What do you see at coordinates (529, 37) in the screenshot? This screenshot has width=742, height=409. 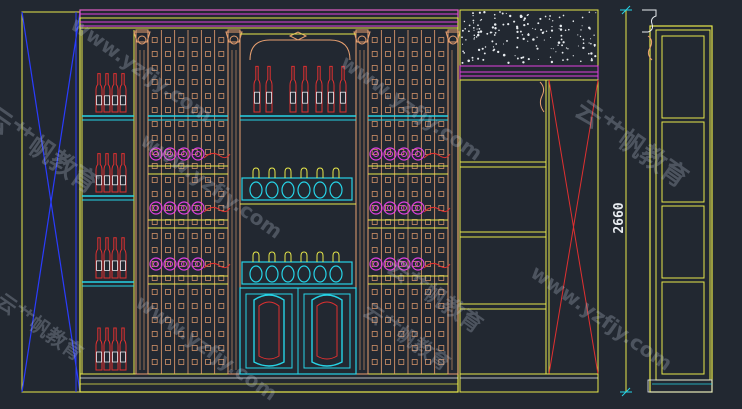 I see `ceiling-hatch-pattern` at bounding box center [529, 37].